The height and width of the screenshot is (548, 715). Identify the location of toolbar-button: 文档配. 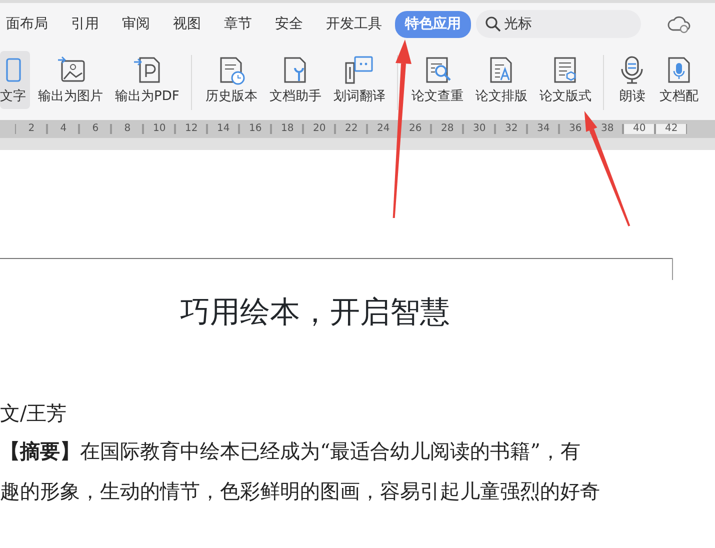
(678, 80).